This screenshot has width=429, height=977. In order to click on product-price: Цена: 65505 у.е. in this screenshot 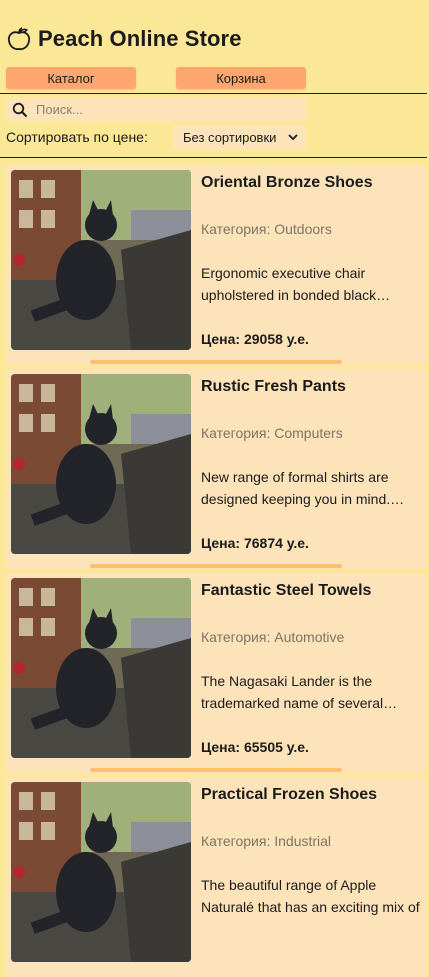, I will do `click(255, 747)`.